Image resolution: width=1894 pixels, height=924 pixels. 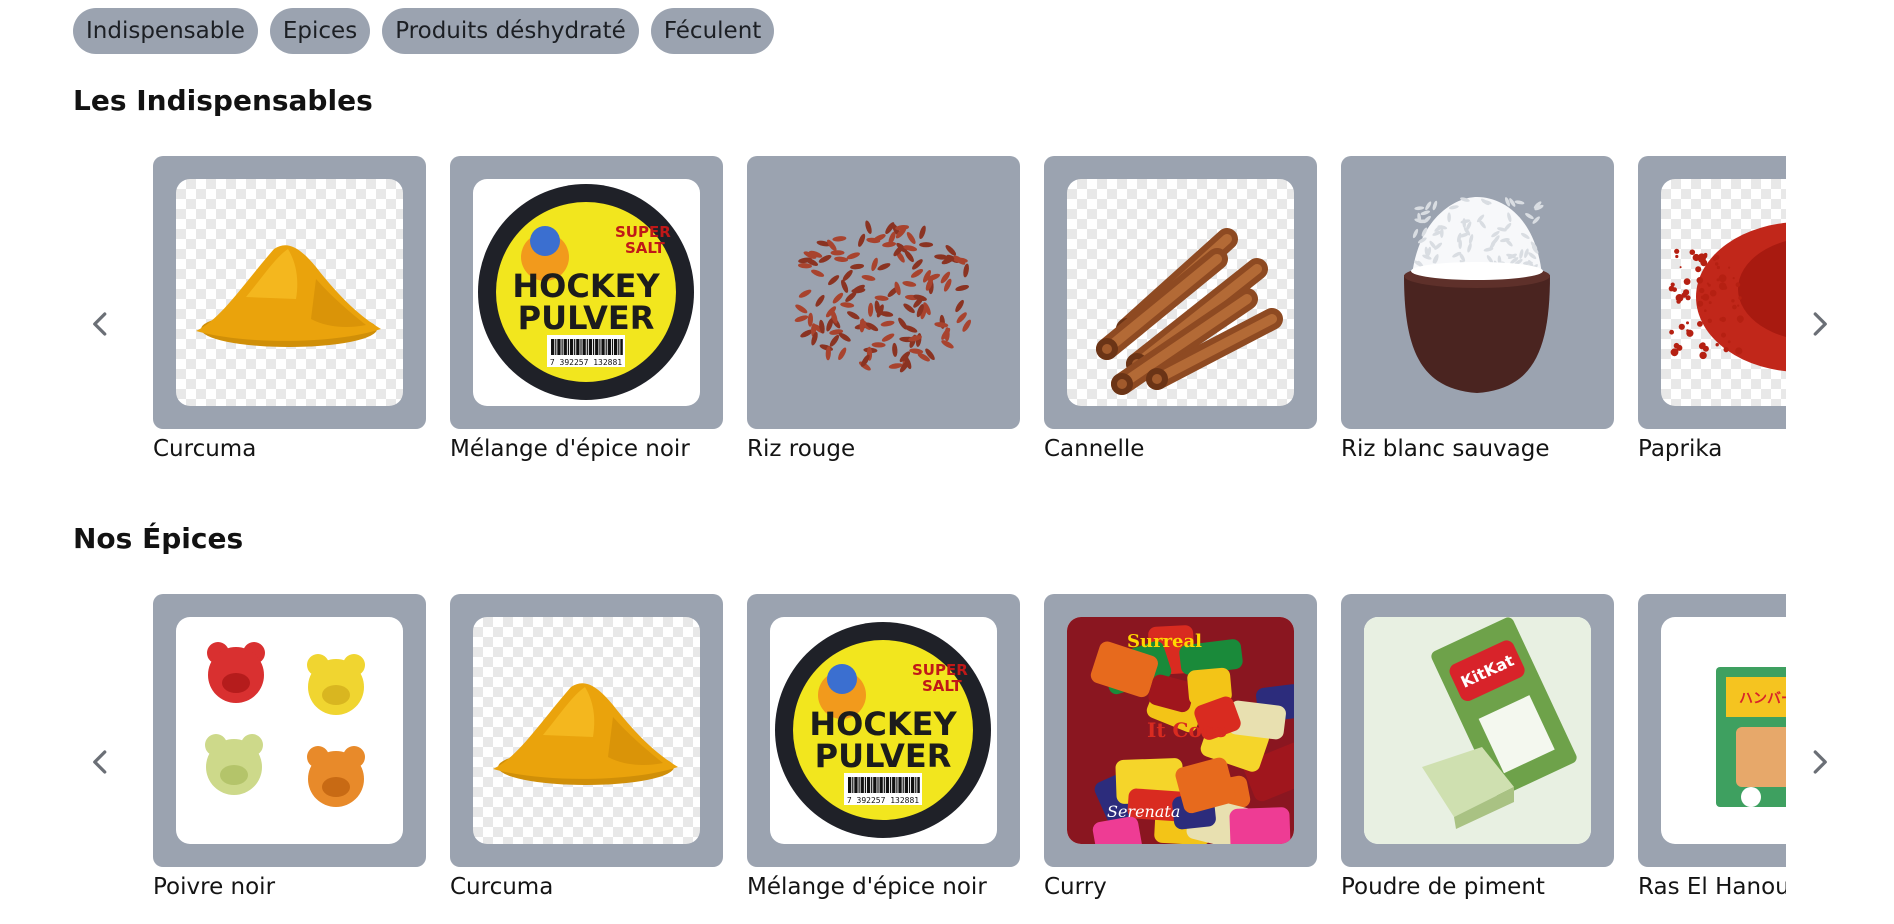 What do you see at coordinates (214, 887) in the screenshot?
I see `product-name: Poivre noir` at bounding box center [214, 887].